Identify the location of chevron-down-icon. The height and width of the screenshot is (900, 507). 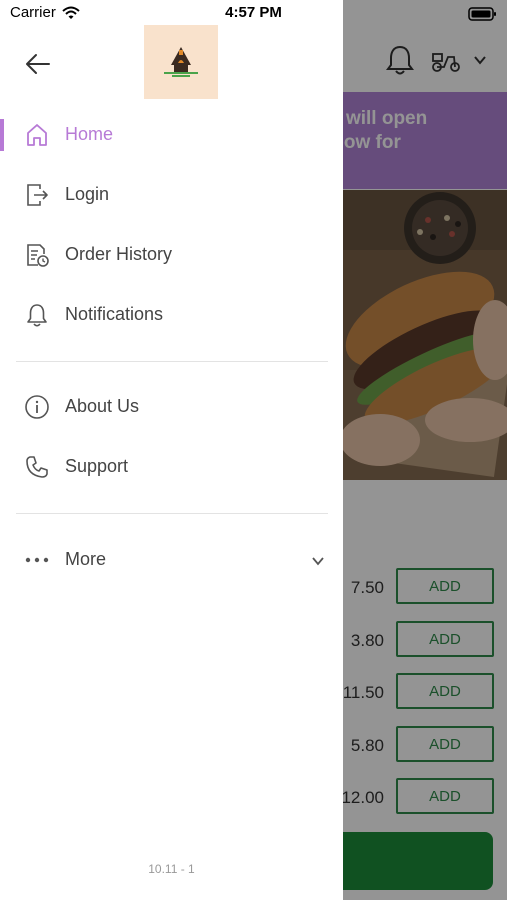
(318, 561).